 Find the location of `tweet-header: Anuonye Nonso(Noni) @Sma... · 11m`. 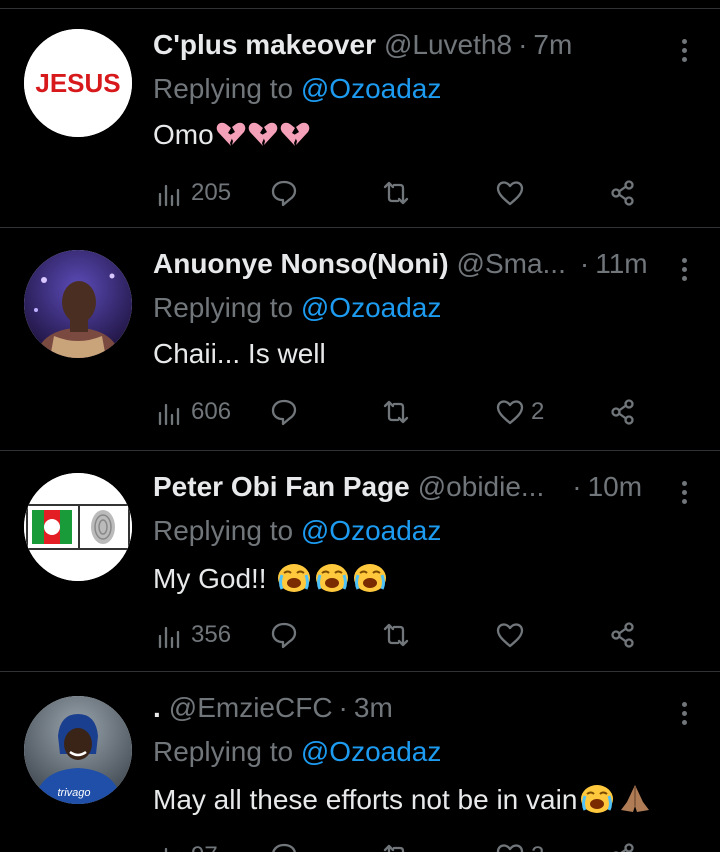

tweet-header: Anuonye Nonso(Noni) @Sma... · 11m is located at coordinates (430, 264).